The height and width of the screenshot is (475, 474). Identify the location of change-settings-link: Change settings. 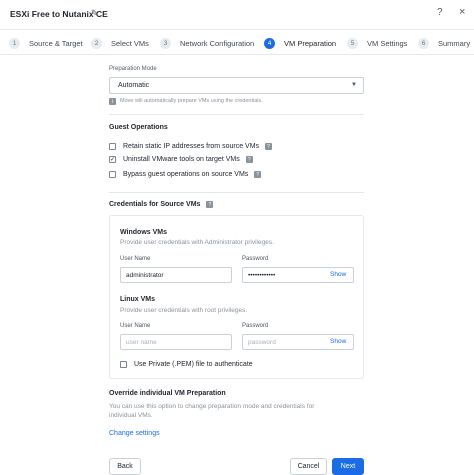
(134, 433).